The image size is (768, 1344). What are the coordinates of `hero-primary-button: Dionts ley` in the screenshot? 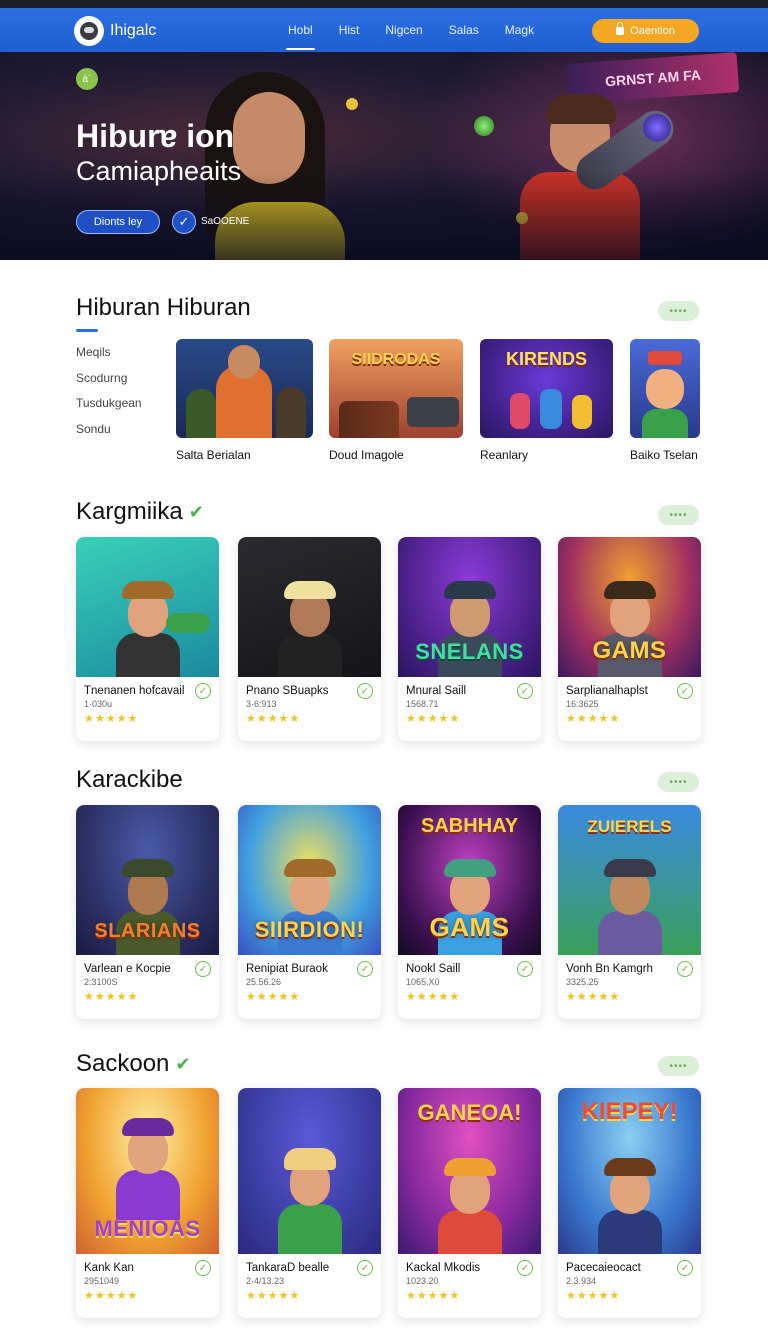 It's located at (118, 222).